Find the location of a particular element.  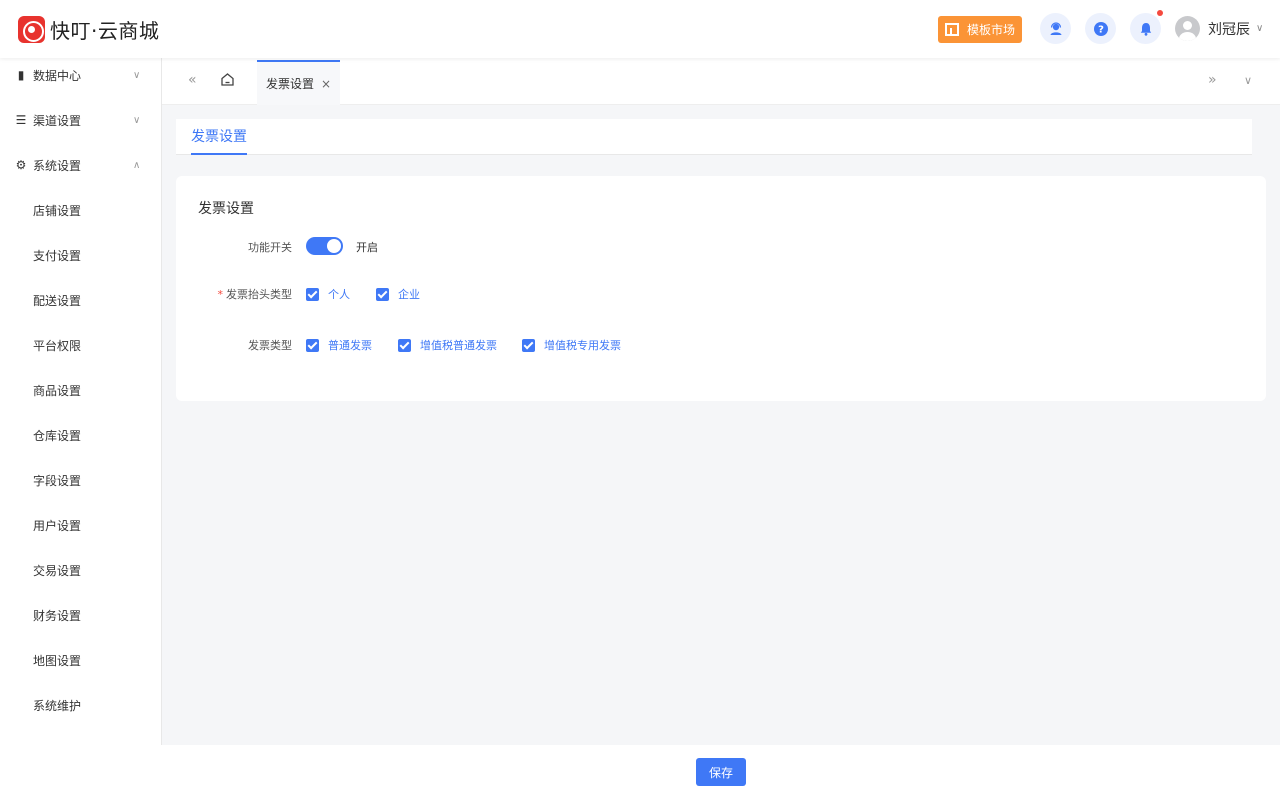

user-menu: 刘冠辰 ∨ is located at coordinates (1219, 28).